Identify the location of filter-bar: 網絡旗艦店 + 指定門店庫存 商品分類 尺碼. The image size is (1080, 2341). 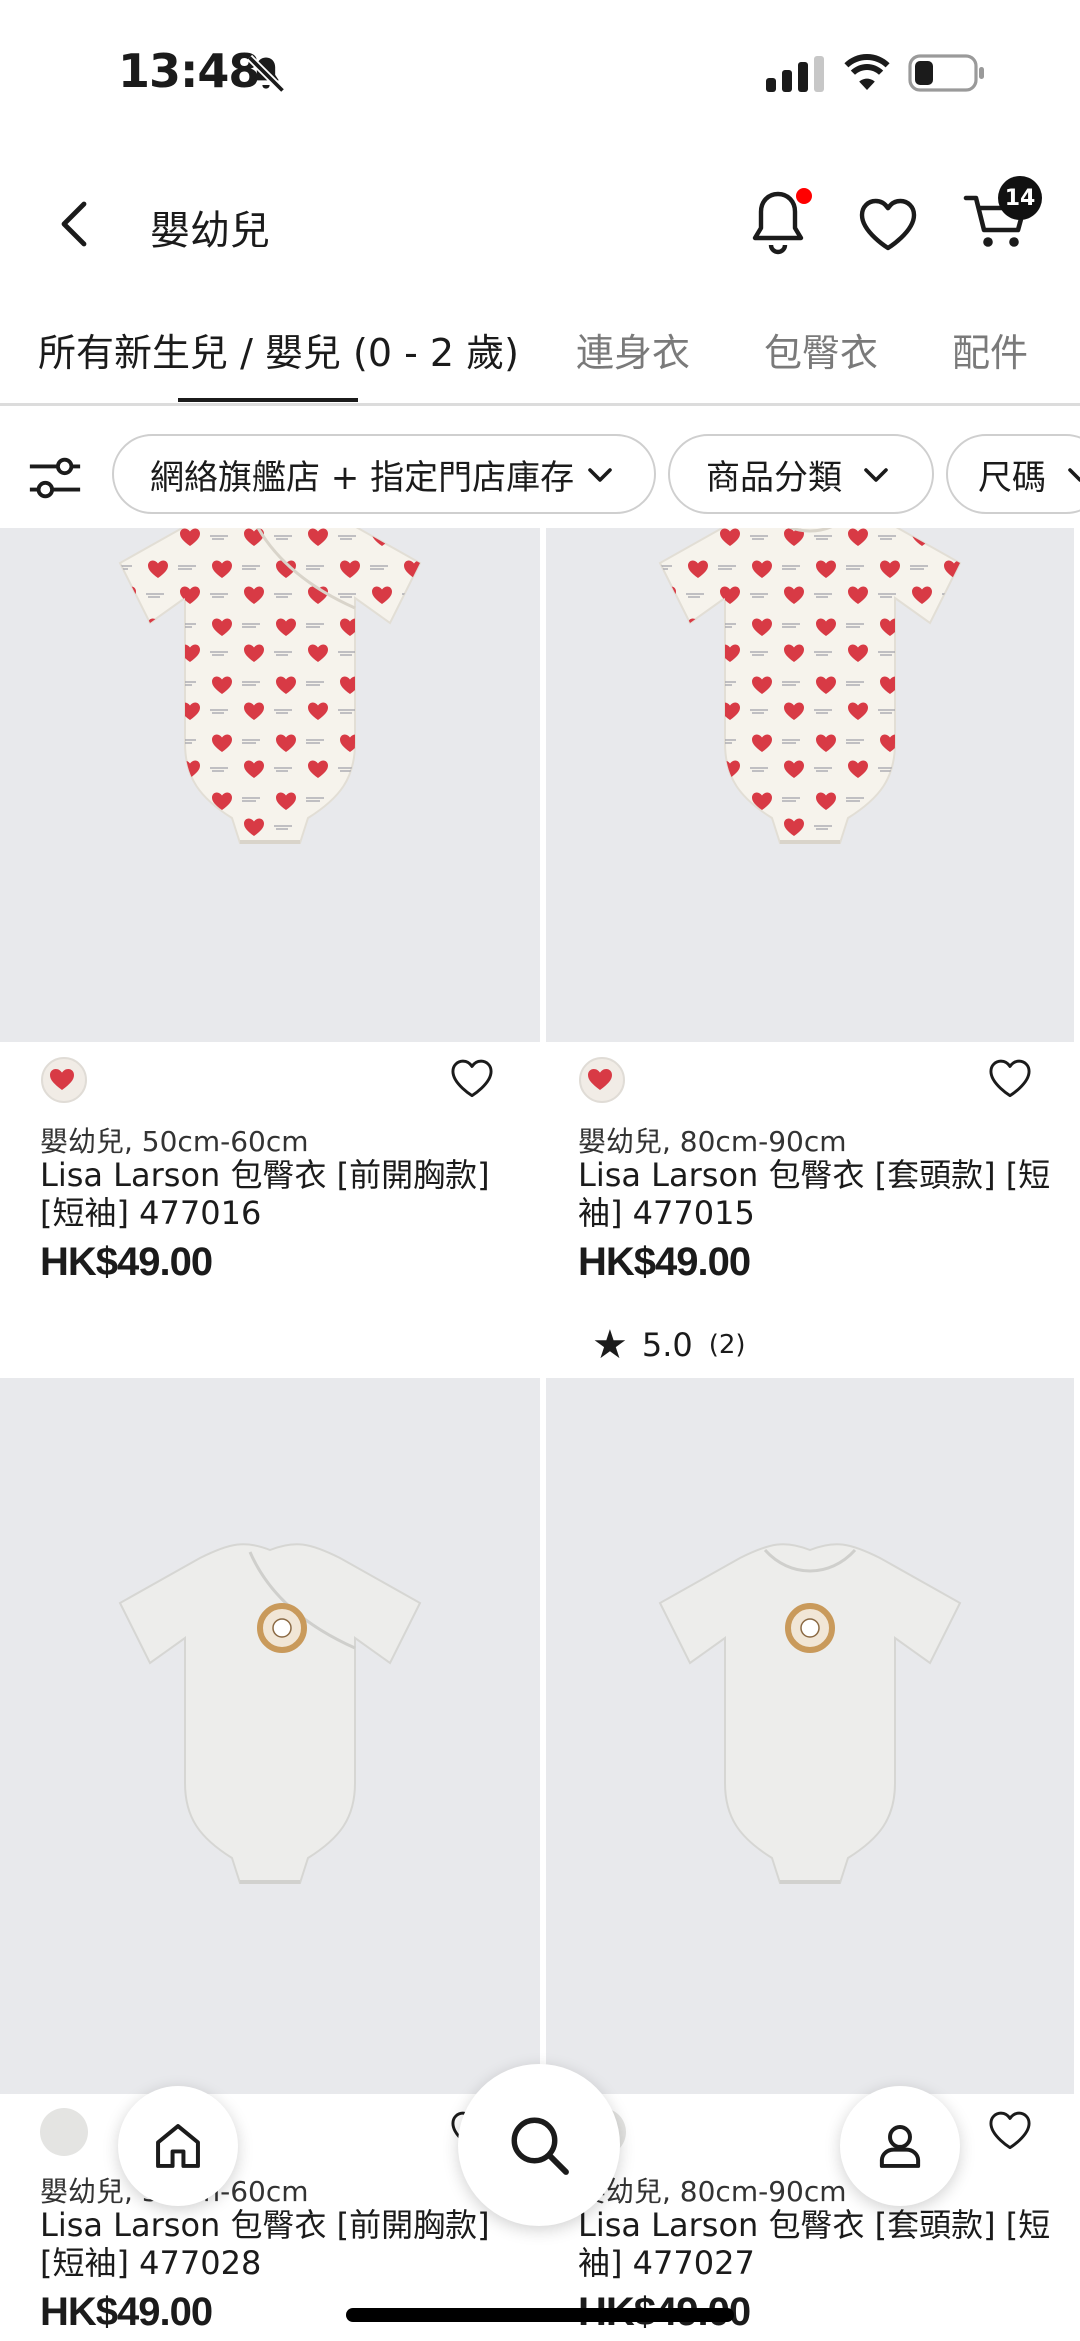
(540, 478).